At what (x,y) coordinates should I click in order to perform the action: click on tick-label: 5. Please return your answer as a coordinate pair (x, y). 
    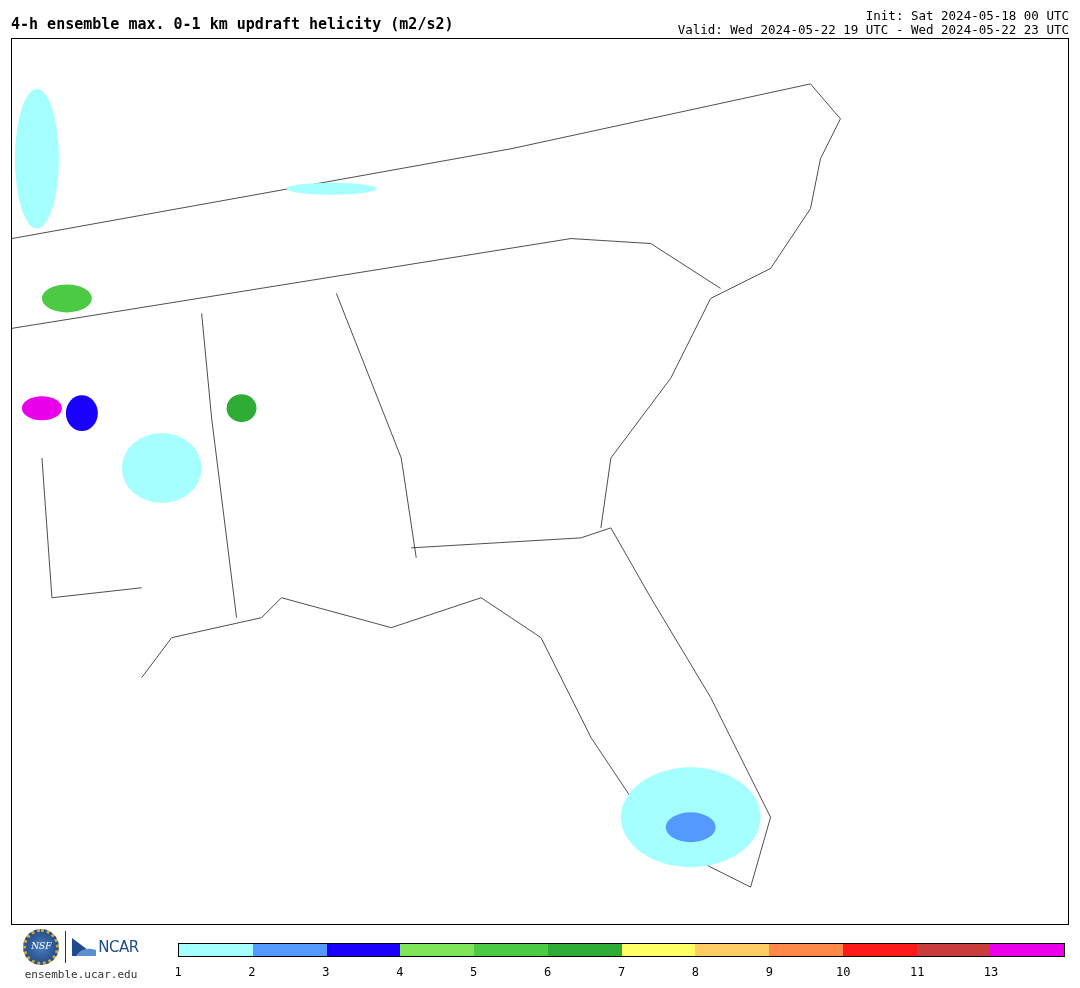
    Looking at the image, I should click on (474, 972).